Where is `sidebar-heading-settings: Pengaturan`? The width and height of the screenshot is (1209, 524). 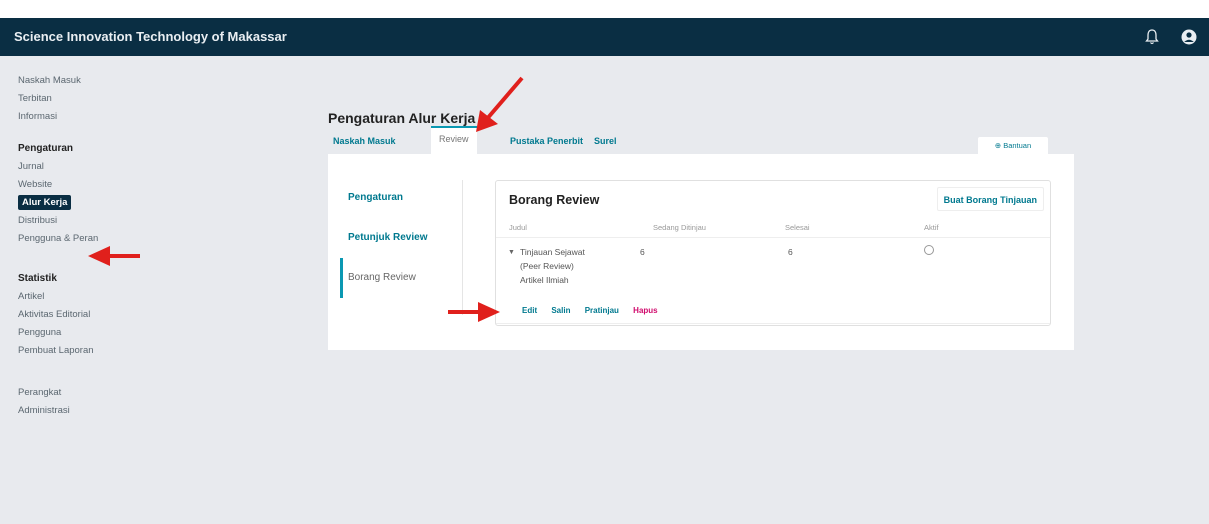 sidebar-heading-settings: Pengaturan is located at coordinates (75, 149).